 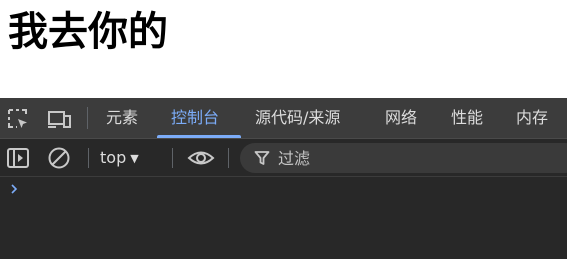 I want to click on inspect-element-icon, so click(x=18, y=119).